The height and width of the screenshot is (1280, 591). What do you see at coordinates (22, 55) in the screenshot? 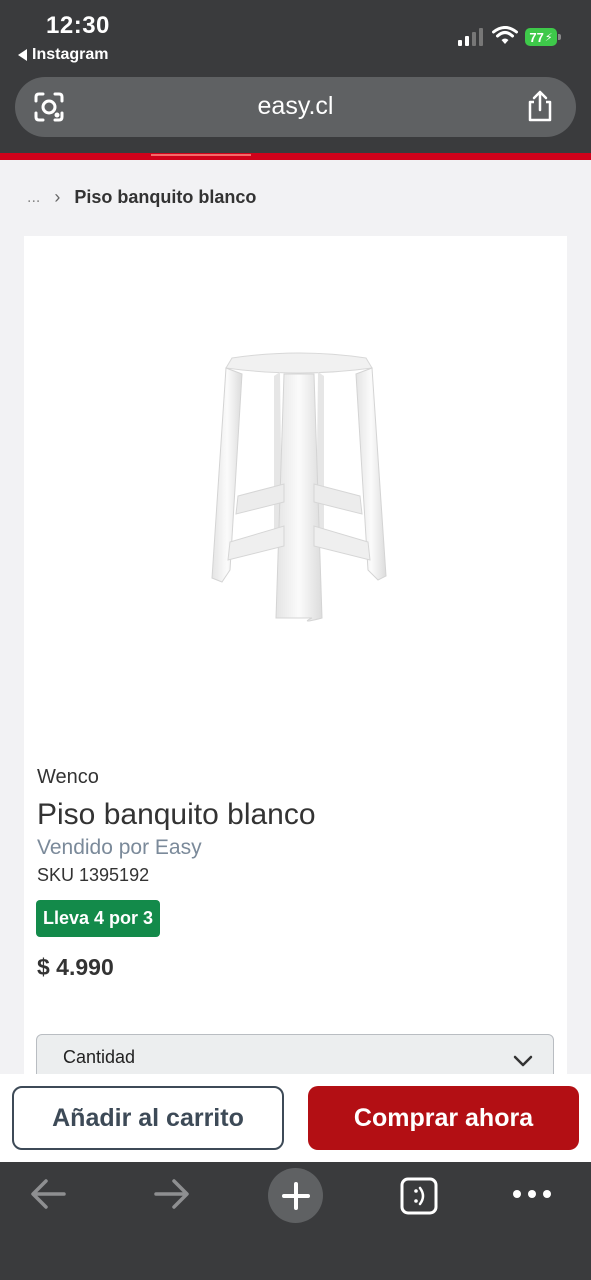
I see `back-icon` at bounding box center [22, 55].